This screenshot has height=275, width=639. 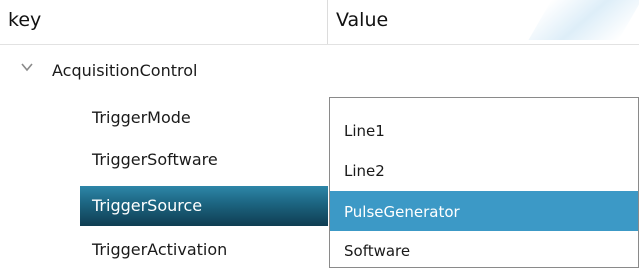 What do you see at coordinates (25, 20) in the screenshot?
I see `column-header-key: key` at bounding box center [25, 20].